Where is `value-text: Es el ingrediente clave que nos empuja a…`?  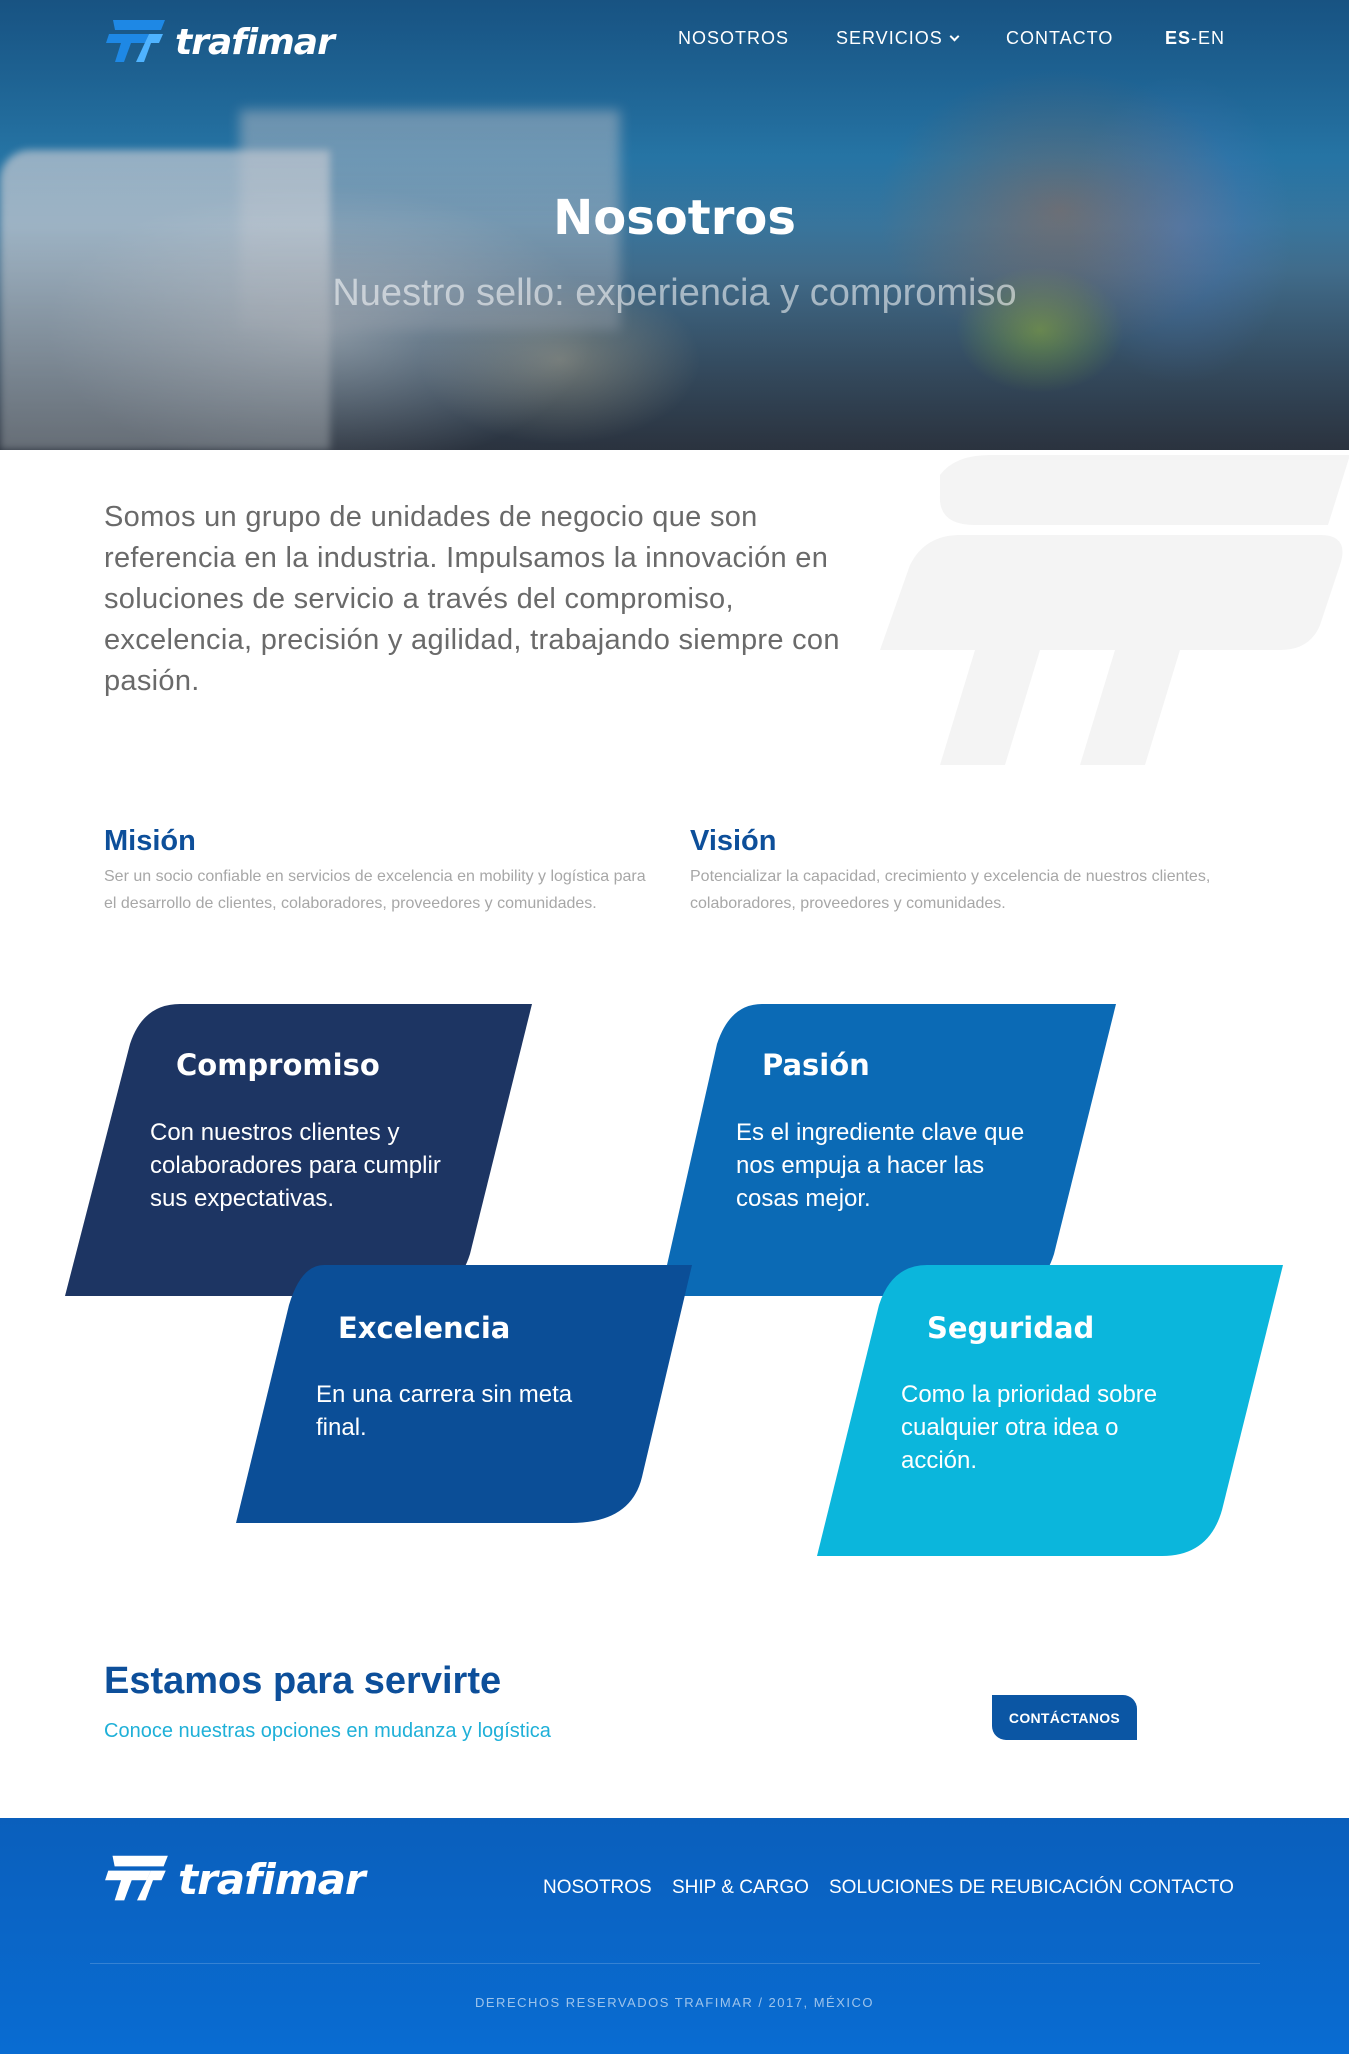
value-text: Es el ingrediente clave que nos empuja a… is located at coordinates (880, 1165).